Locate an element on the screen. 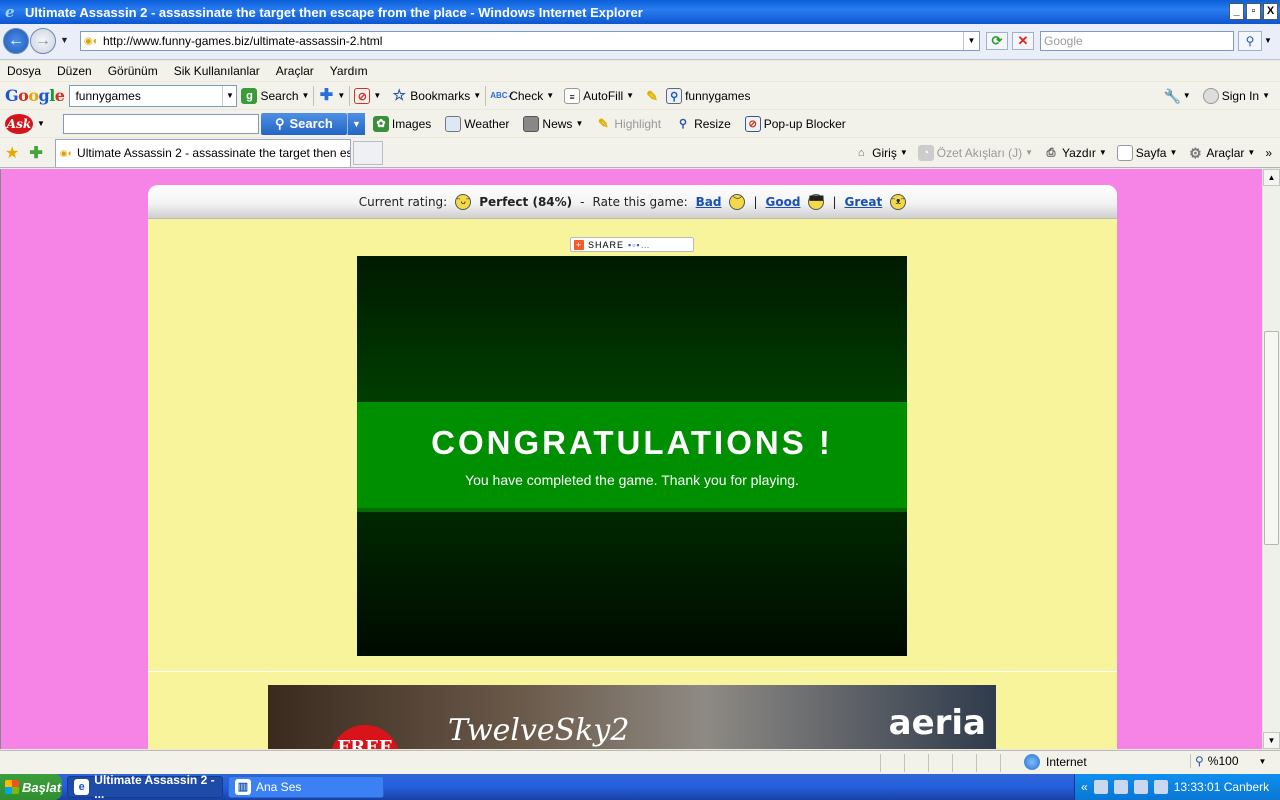 The image size is (1280, 800). scroll-thumb is located at coordinates (1271, 438).